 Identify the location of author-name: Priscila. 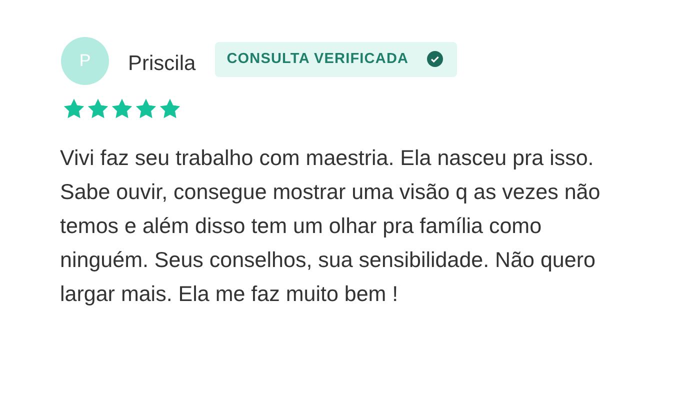
(162, 64).